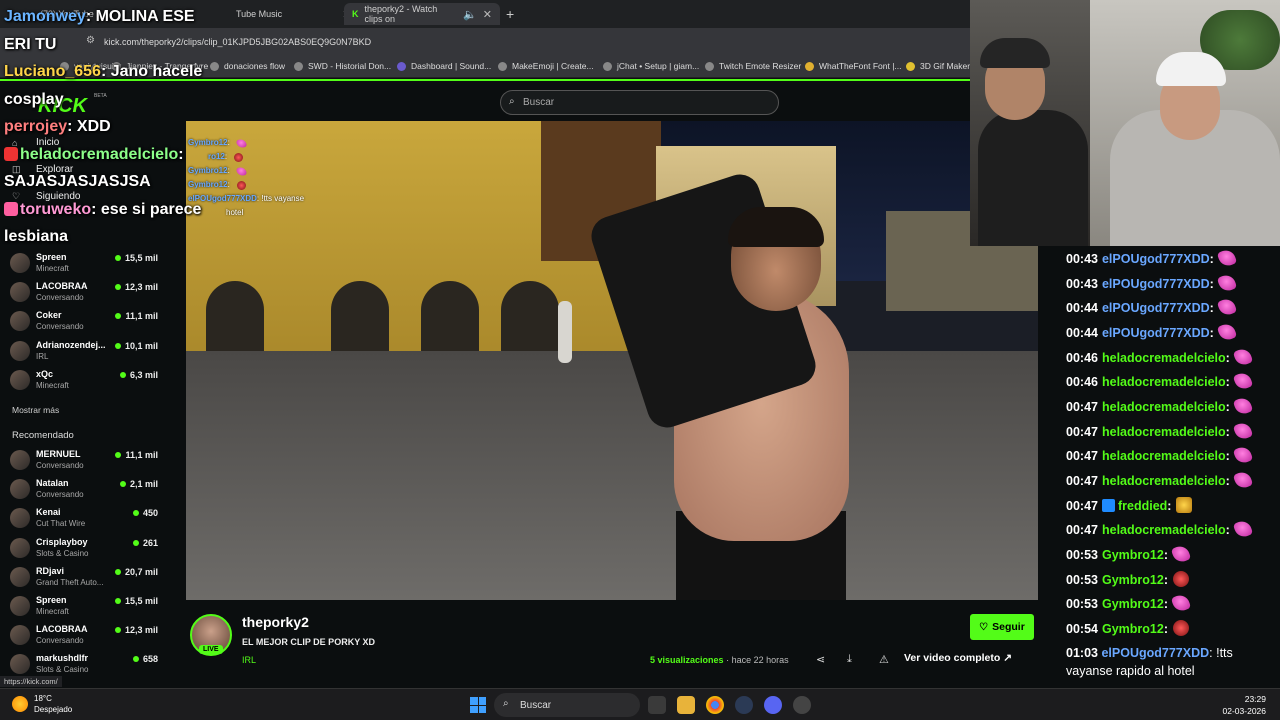 Image resolution: width=1280 pixels, height=720 pixels. I want to click on overlay-chat-line: Luciano_656: Jano hacele, so click(103, 71).